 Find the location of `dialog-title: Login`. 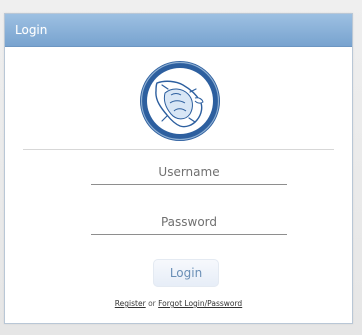

dialog-title: Login is located at coordinates (31, 30).